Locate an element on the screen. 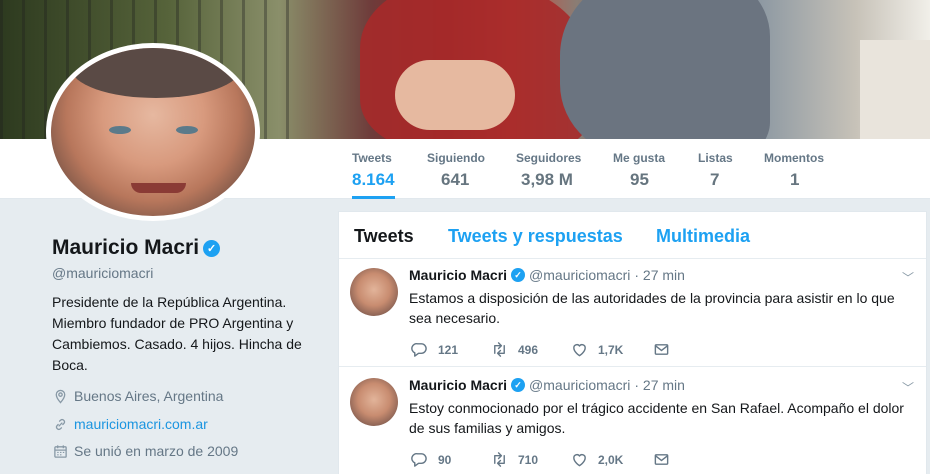 The height and width of the screenshot is (474, 930). reply-count: 90 is located at coordinates (445, 459).